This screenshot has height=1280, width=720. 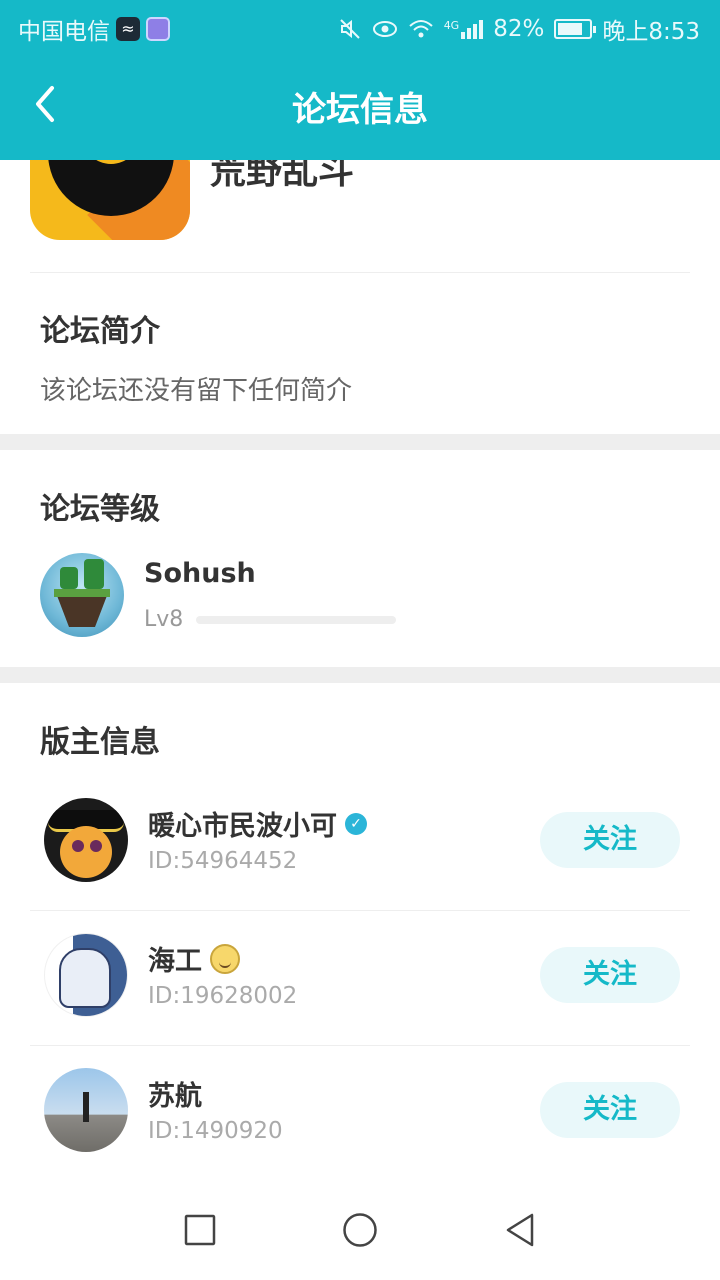 I want to click on signal-icon: 4G, so click(x=463, y=28).